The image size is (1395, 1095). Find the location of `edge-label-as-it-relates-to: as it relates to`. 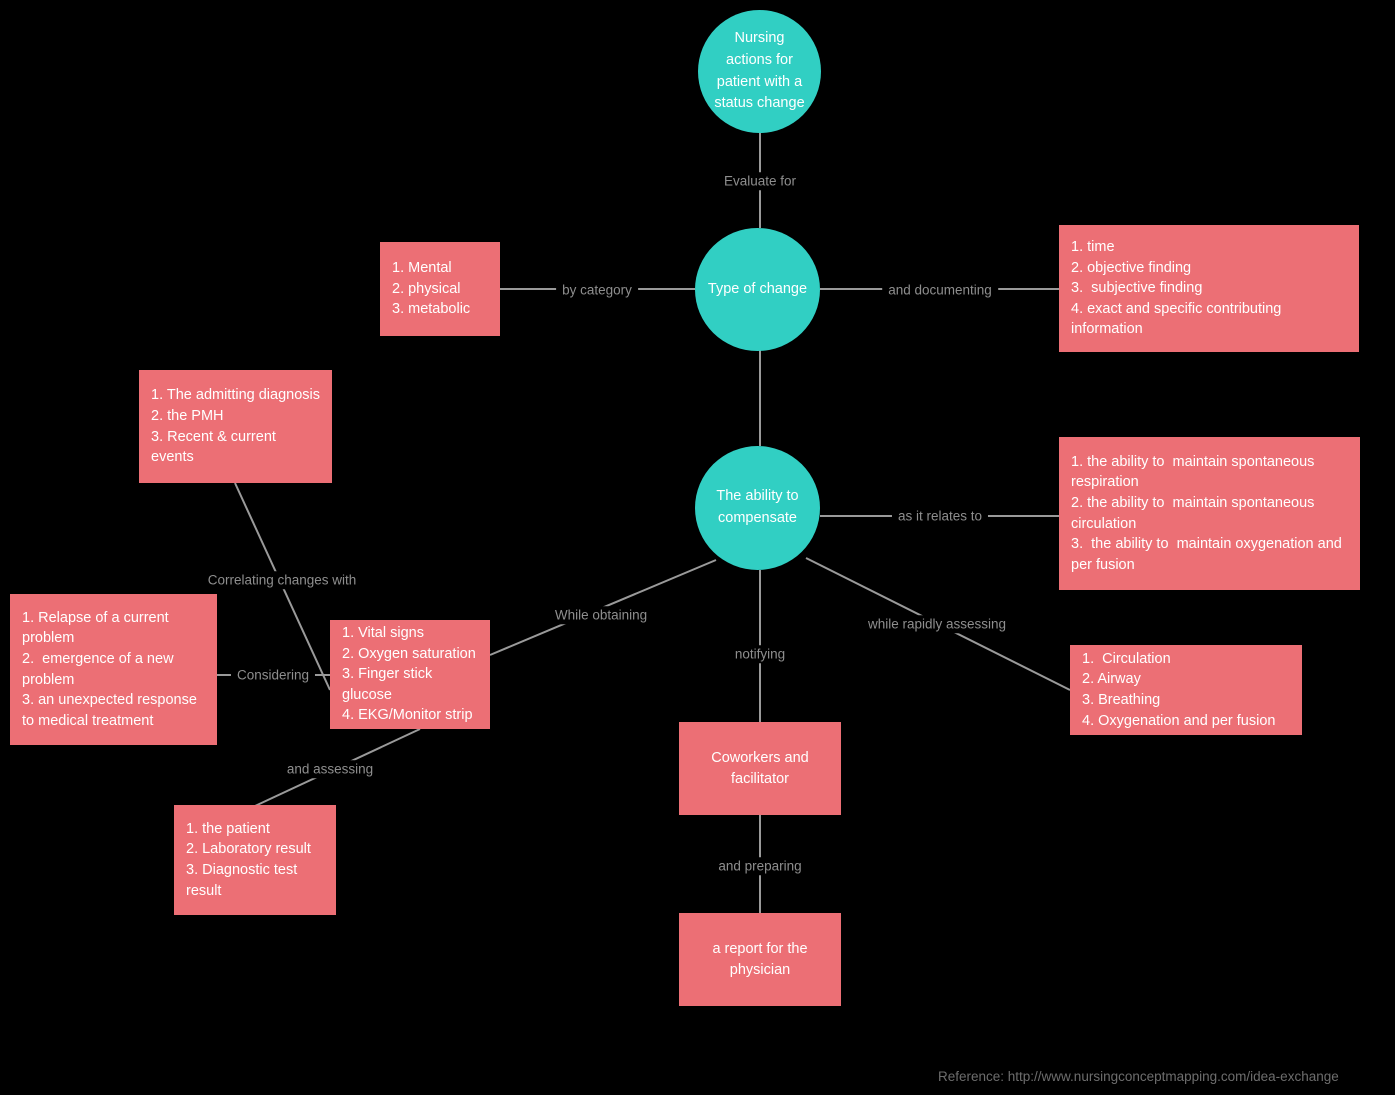

edge-label-as-it-relates-to: as it relates to is located at coordinates (940, 516).